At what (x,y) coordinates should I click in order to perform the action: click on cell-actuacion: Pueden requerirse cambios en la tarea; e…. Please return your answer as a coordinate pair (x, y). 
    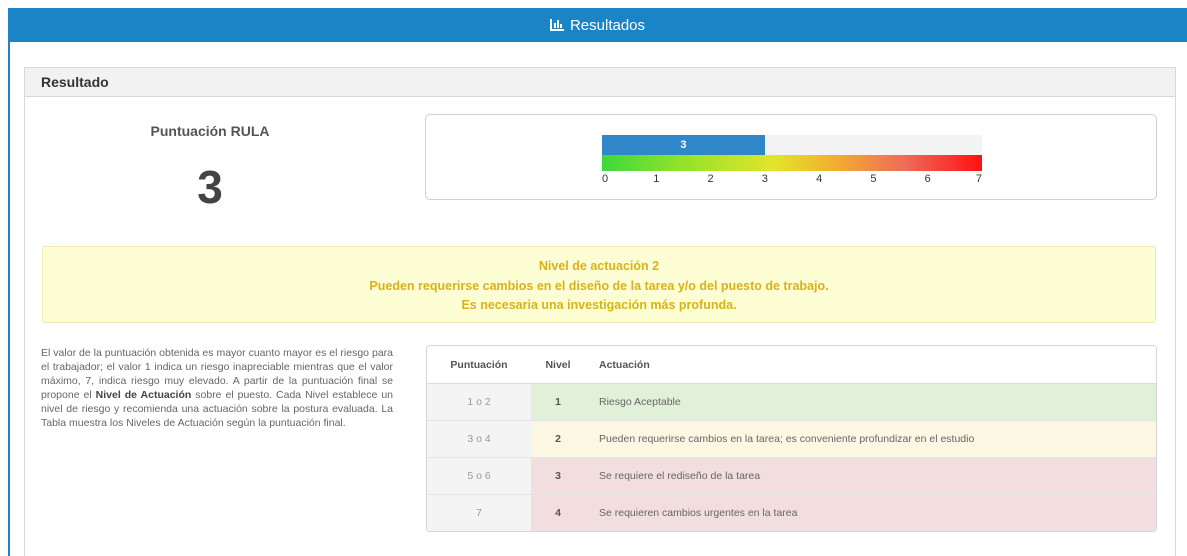
    Looking at the image, I should click on (870, 439).